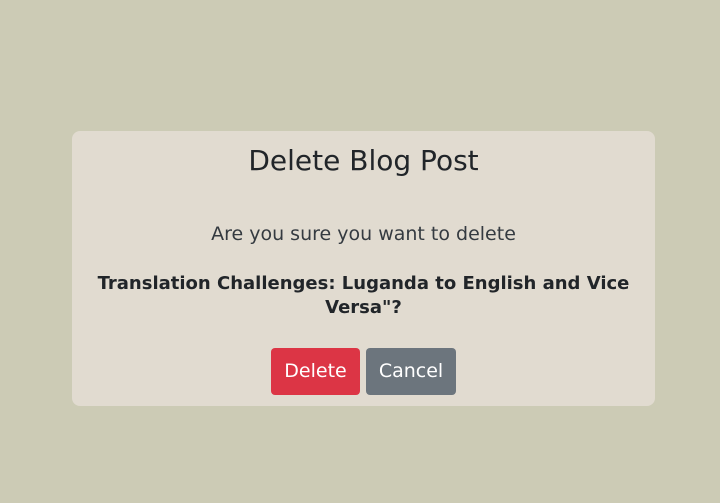 This screenshot has height=503, width=720. I want to click on delete-button: Delete, so click(315, 371).